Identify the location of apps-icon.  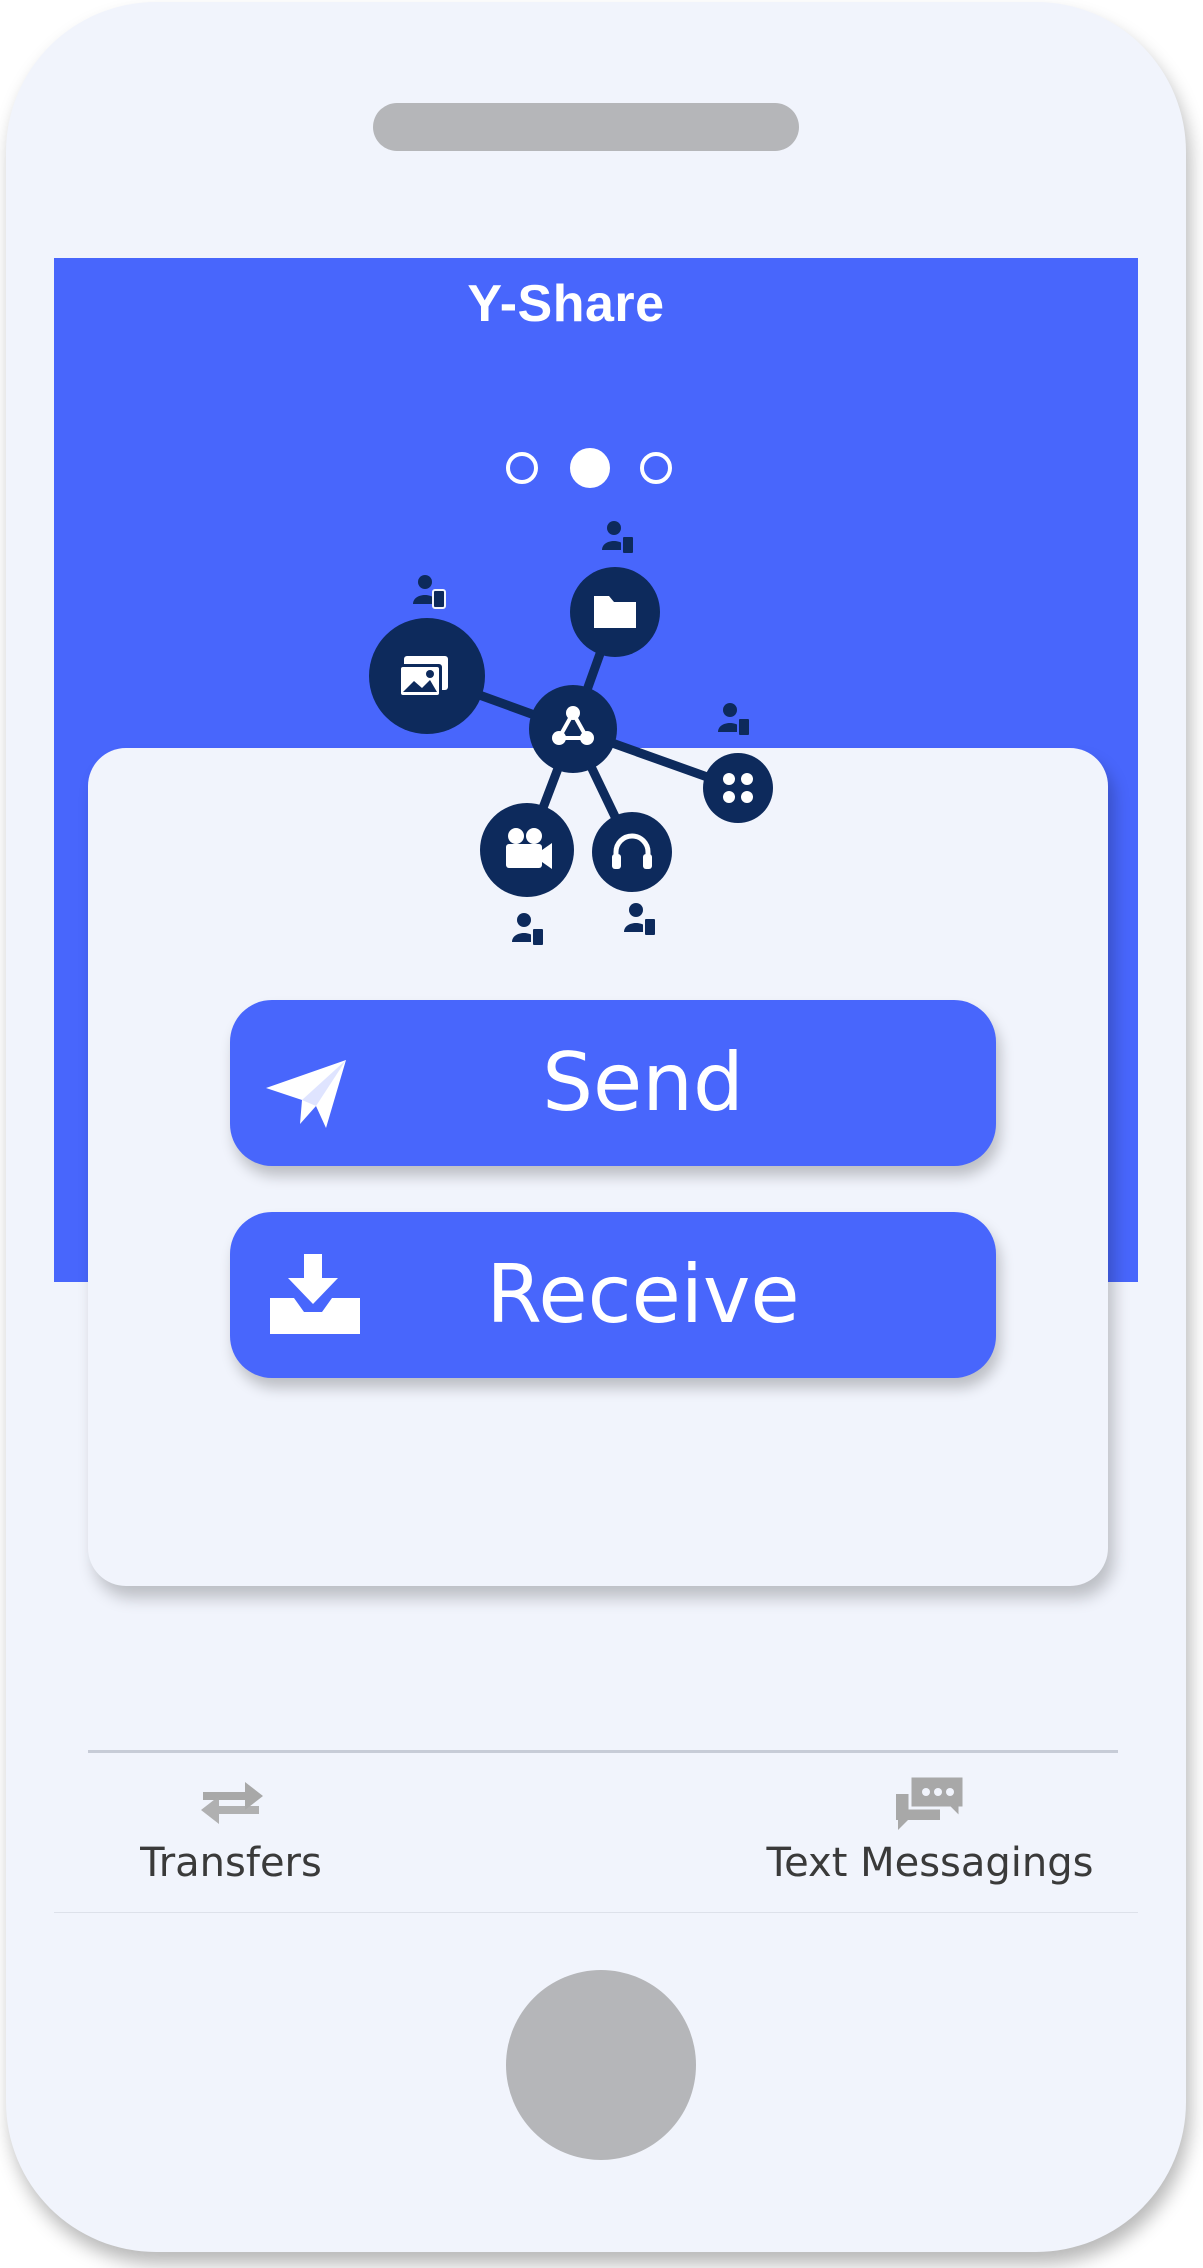
(738, 788).